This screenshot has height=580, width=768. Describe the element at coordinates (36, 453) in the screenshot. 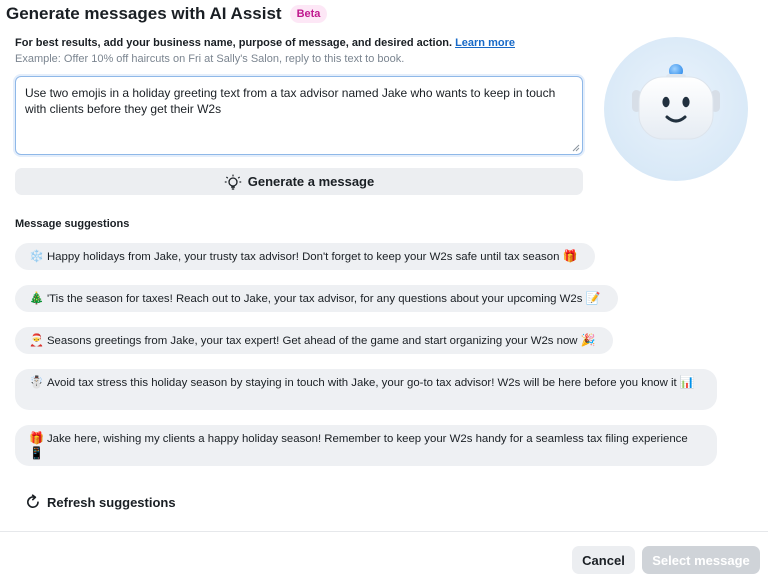

I see `mobile-phone-icon: 📱` at that location.